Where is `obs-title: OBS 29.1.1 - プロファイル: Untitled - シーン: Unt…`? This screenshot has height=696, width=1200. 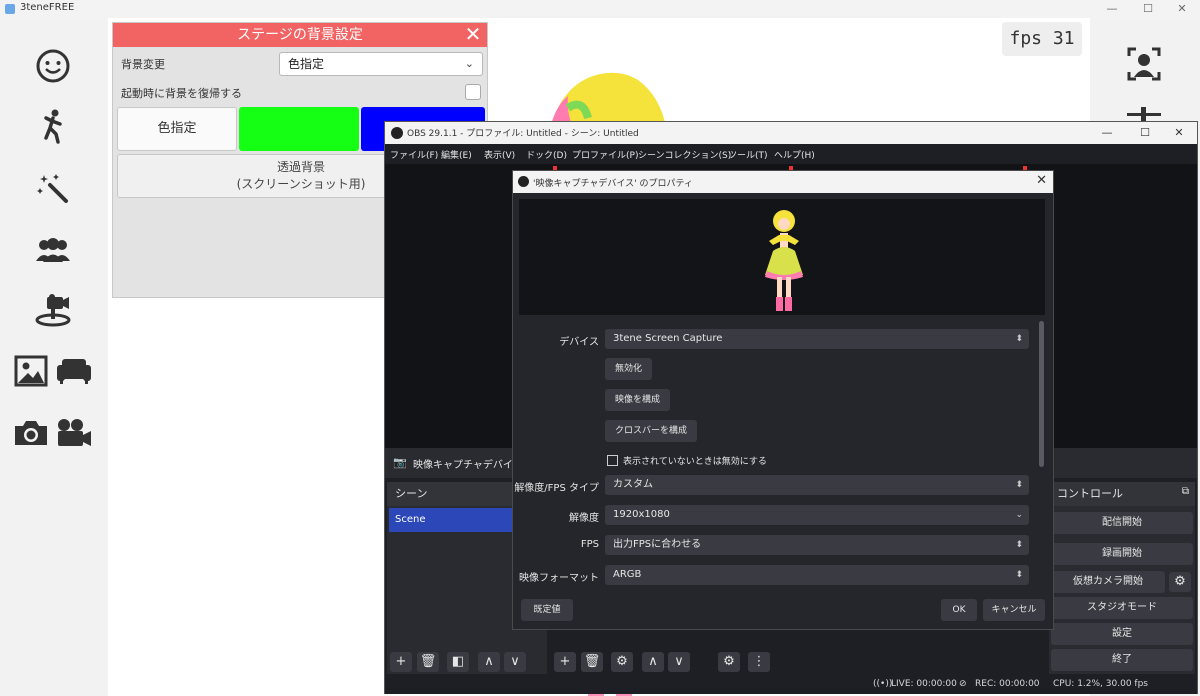 obs-title: OBS 29.1.1 - プロファイル: Untitled - シーン: Unt… is located at coordinates (523, 134).